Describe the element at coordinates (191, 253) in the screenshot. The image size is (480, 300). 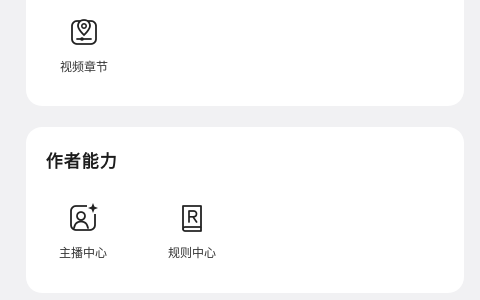
I see `rules-center-label: 规则中心` at that location.